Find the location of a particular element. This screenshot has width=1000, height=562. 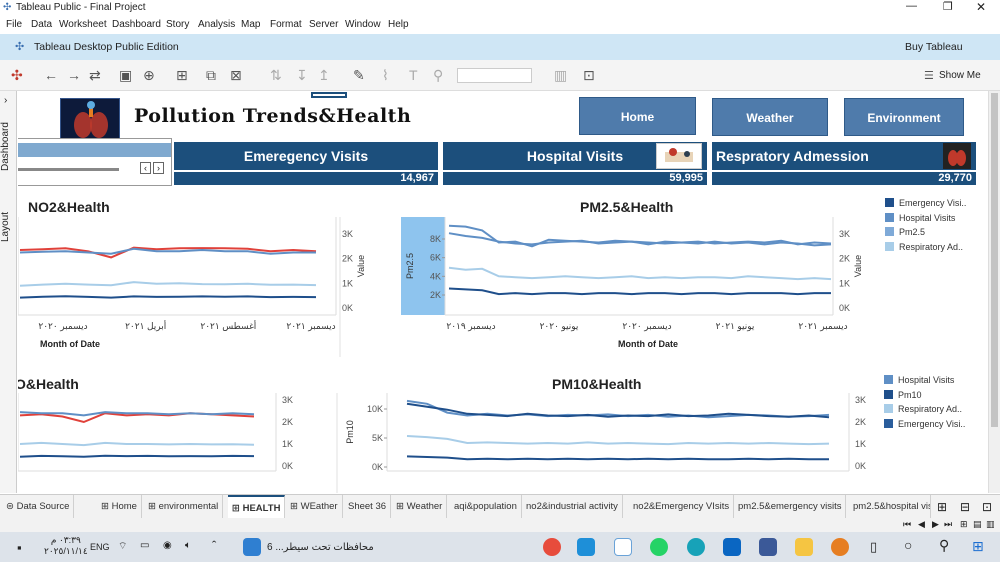

slider-next-icon: › is located at coordinates (158, 168).